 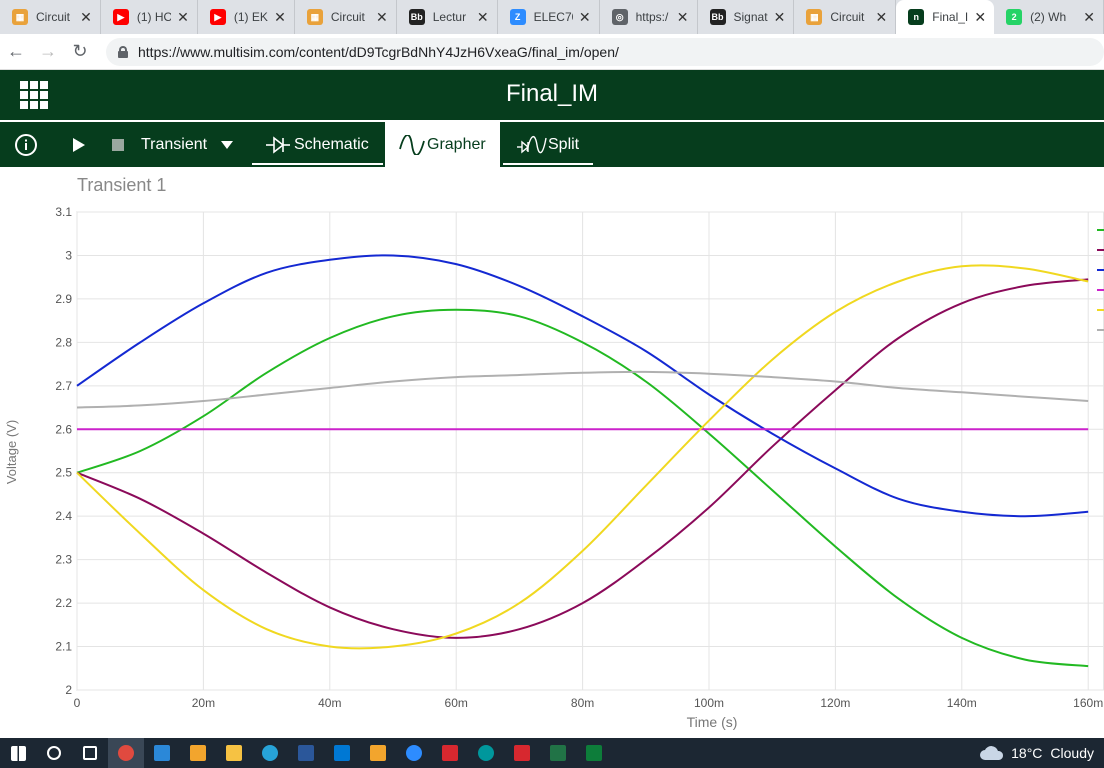 What do you see at coordinates (63, 516) in the screenshot?
I see `y-tick-label: 2.4` at bounding box center [63, 516].